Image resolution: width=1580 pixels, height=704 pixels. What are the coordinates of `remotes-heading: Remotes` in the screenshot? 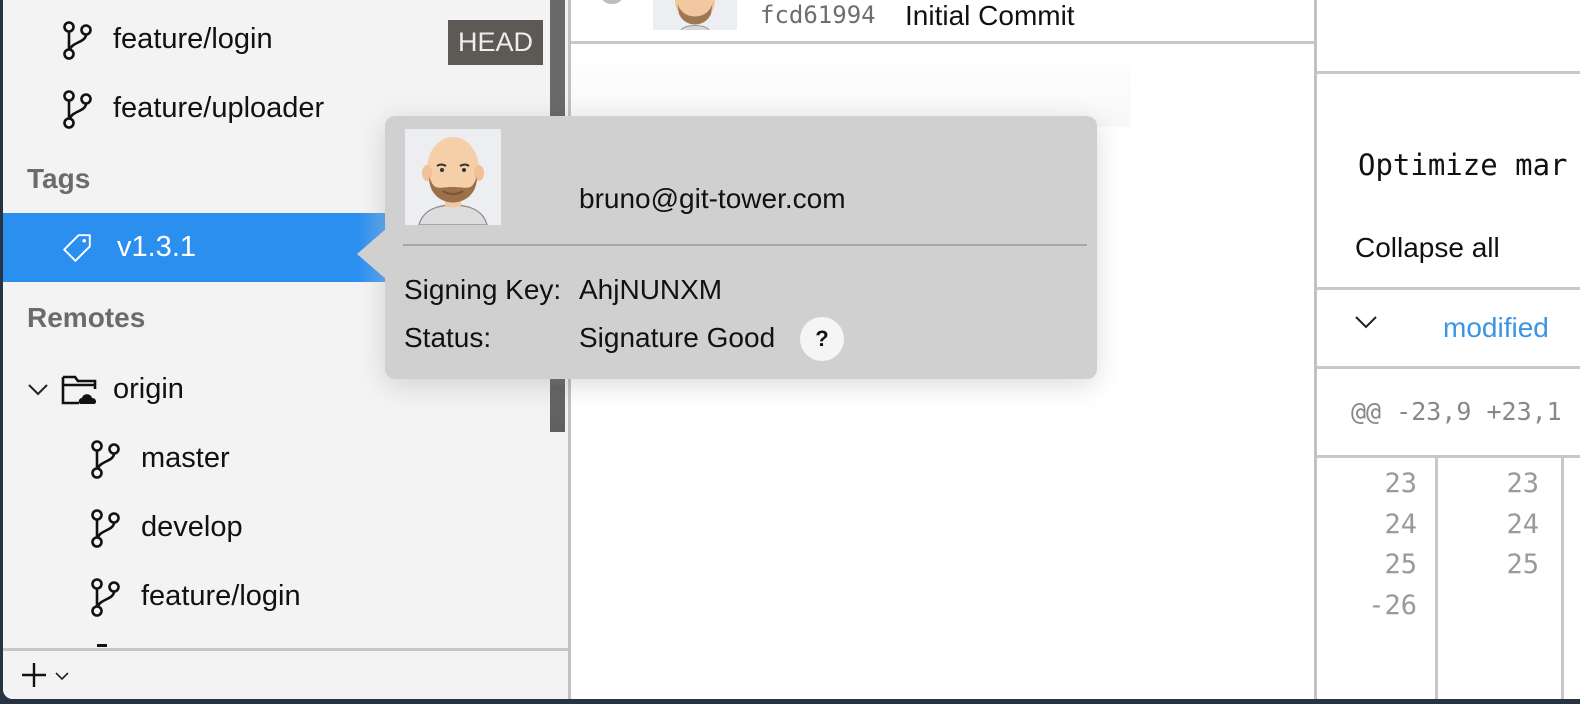 It's located at (86, 318).